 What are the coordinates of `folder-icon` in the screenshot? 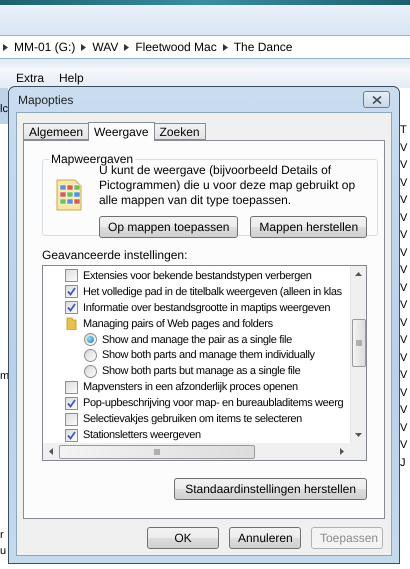 It's located at (71, 323).